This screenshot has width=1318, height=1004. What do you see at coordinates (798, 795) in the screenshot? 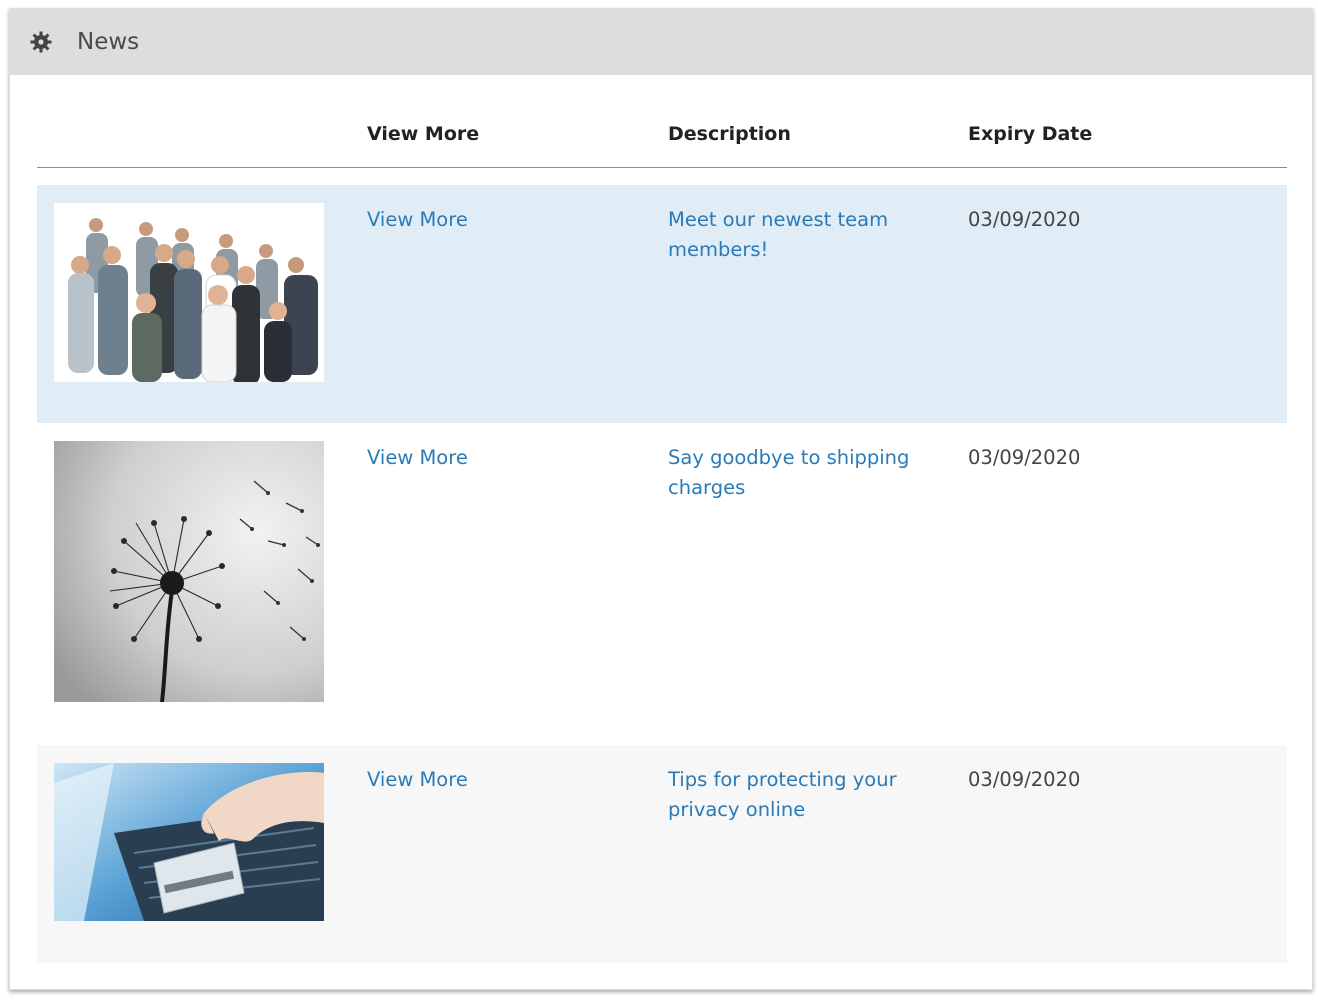
I see `description-link: Tips for protecting your privacy online` at bounding box center [798, 795].